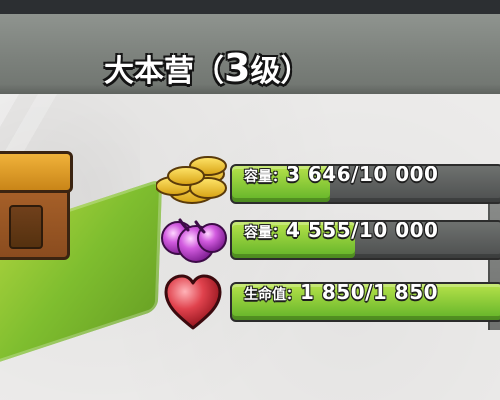 The image size is (500, 400). I want to click on title-prefix: 大本营（, so click(164, 71).